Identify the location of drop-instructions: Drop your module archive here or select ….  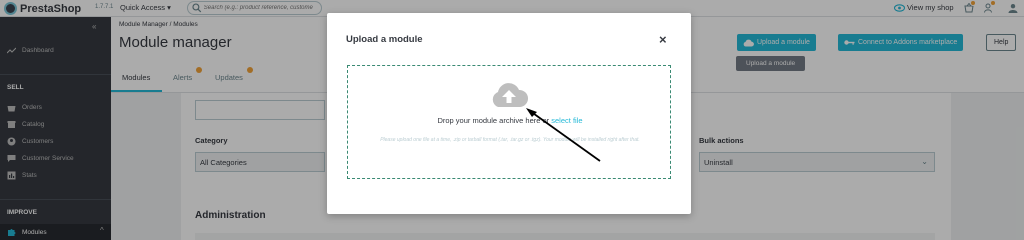
(510, 120).